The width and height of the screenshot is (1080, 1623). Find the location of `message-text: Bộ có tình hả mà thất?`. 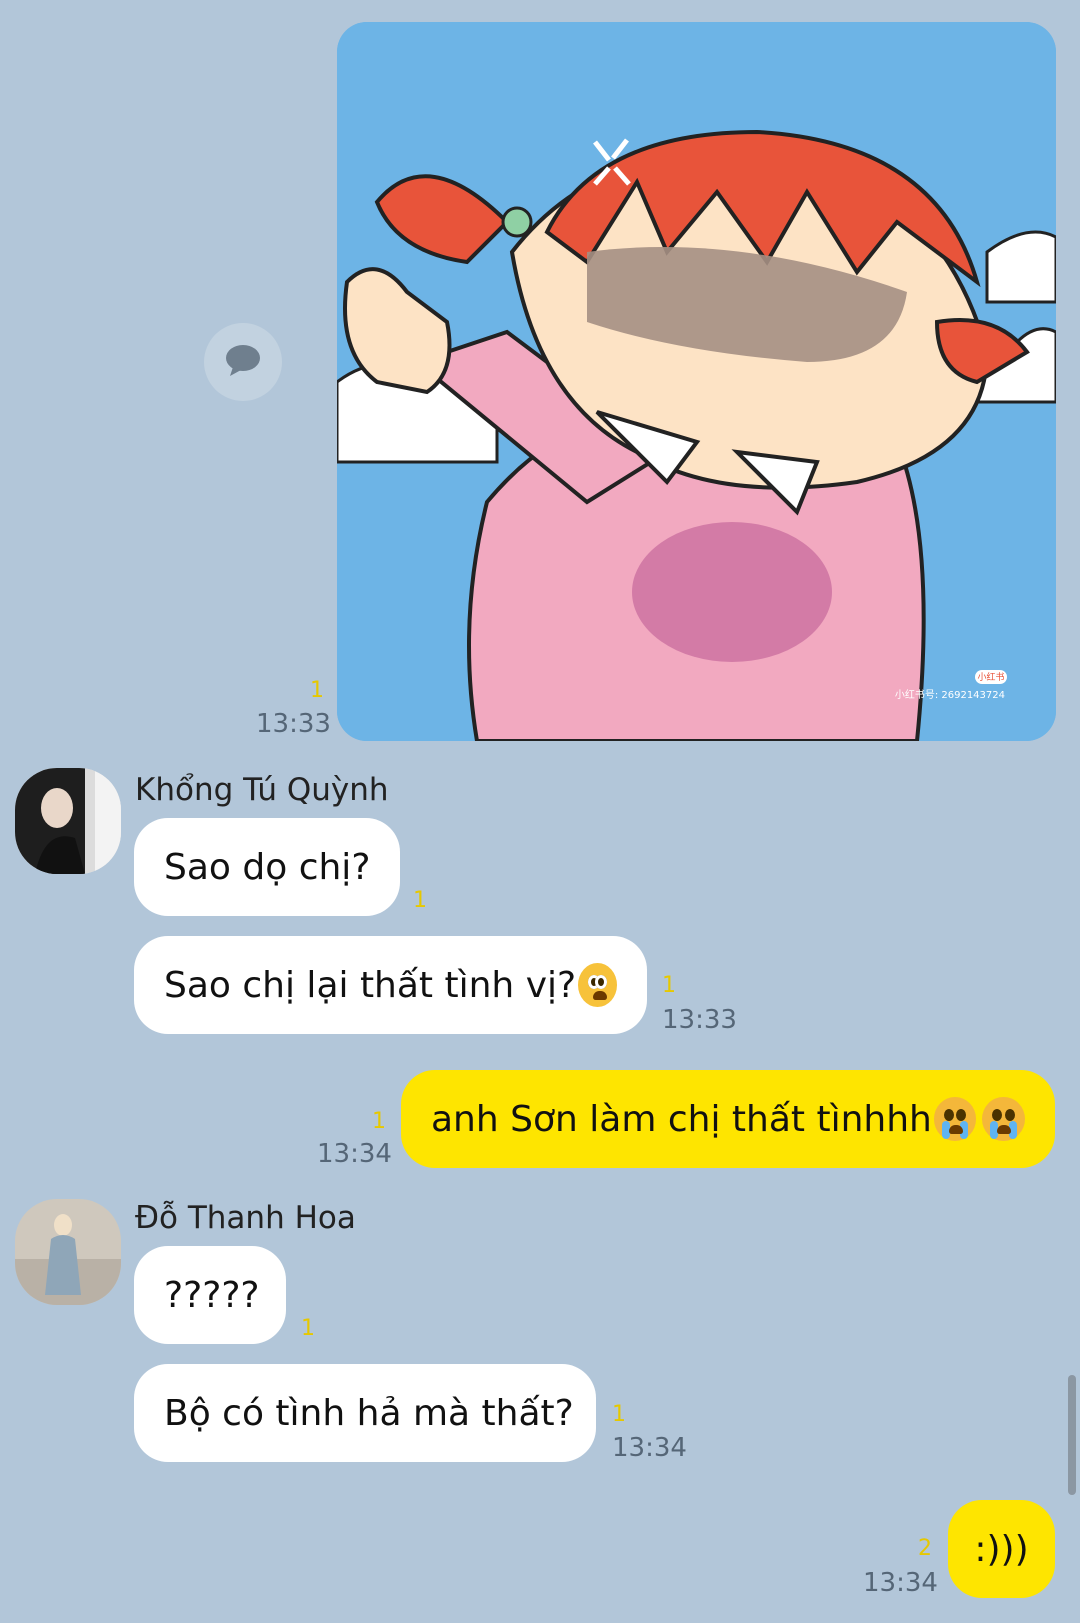

message-text: Bộ có tình hả mà thất? is located at coordinates (369, 1413).